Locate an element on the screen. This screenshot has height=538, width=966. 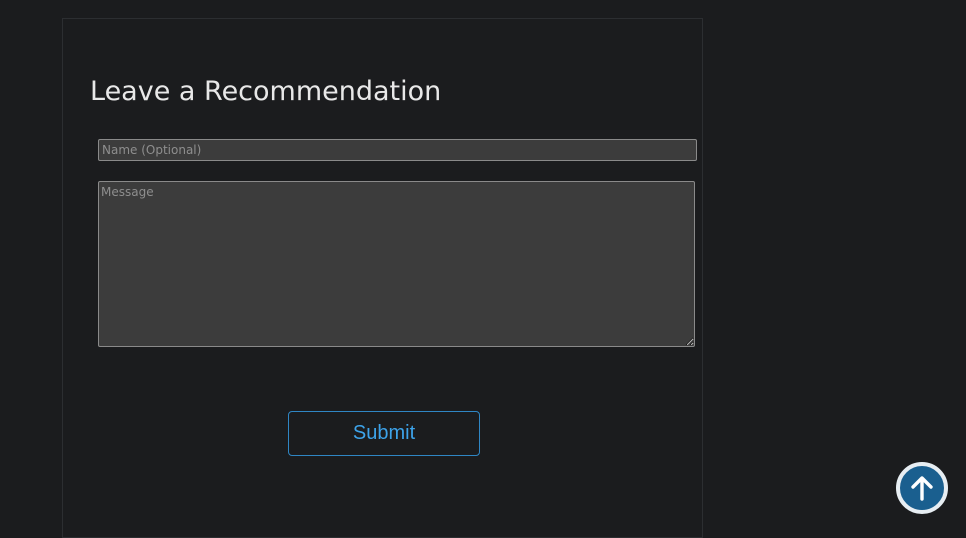
name-input is located at coordinates (397, 150).